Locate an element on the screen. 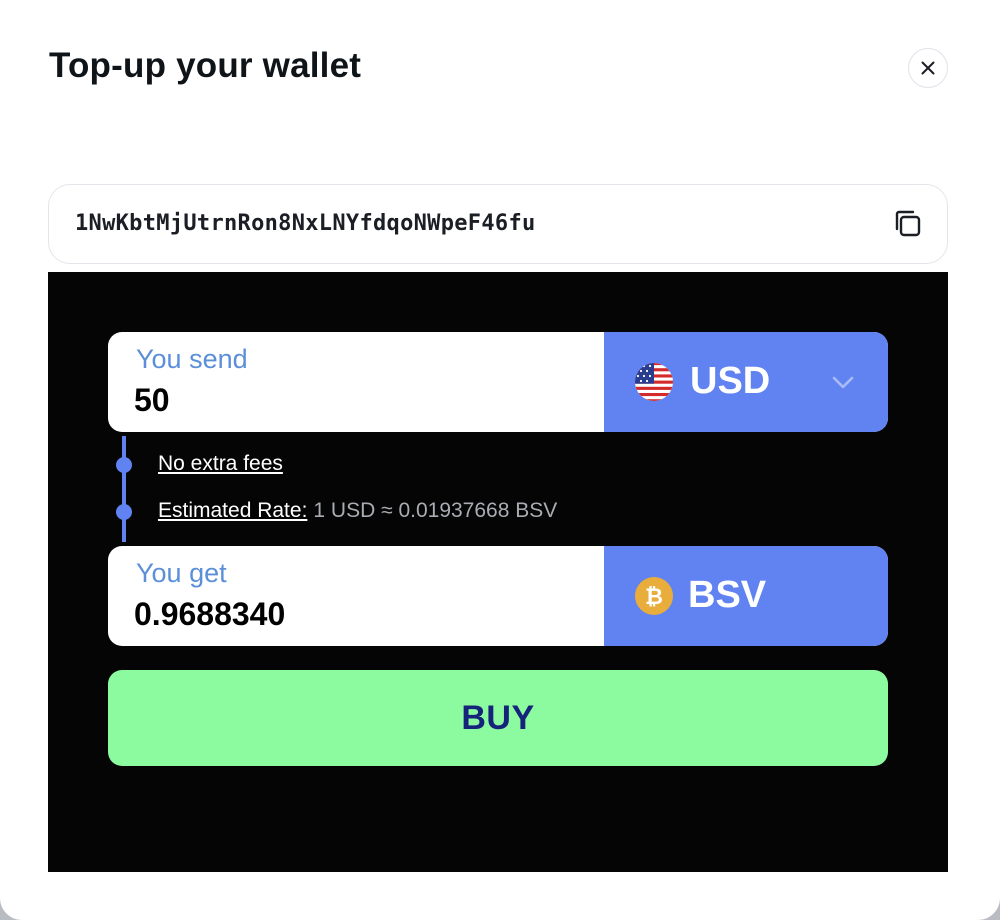 The width and height of the screenshot is (1000, 920). send-field: You send 50 USD is located at coordinates (498, 382).